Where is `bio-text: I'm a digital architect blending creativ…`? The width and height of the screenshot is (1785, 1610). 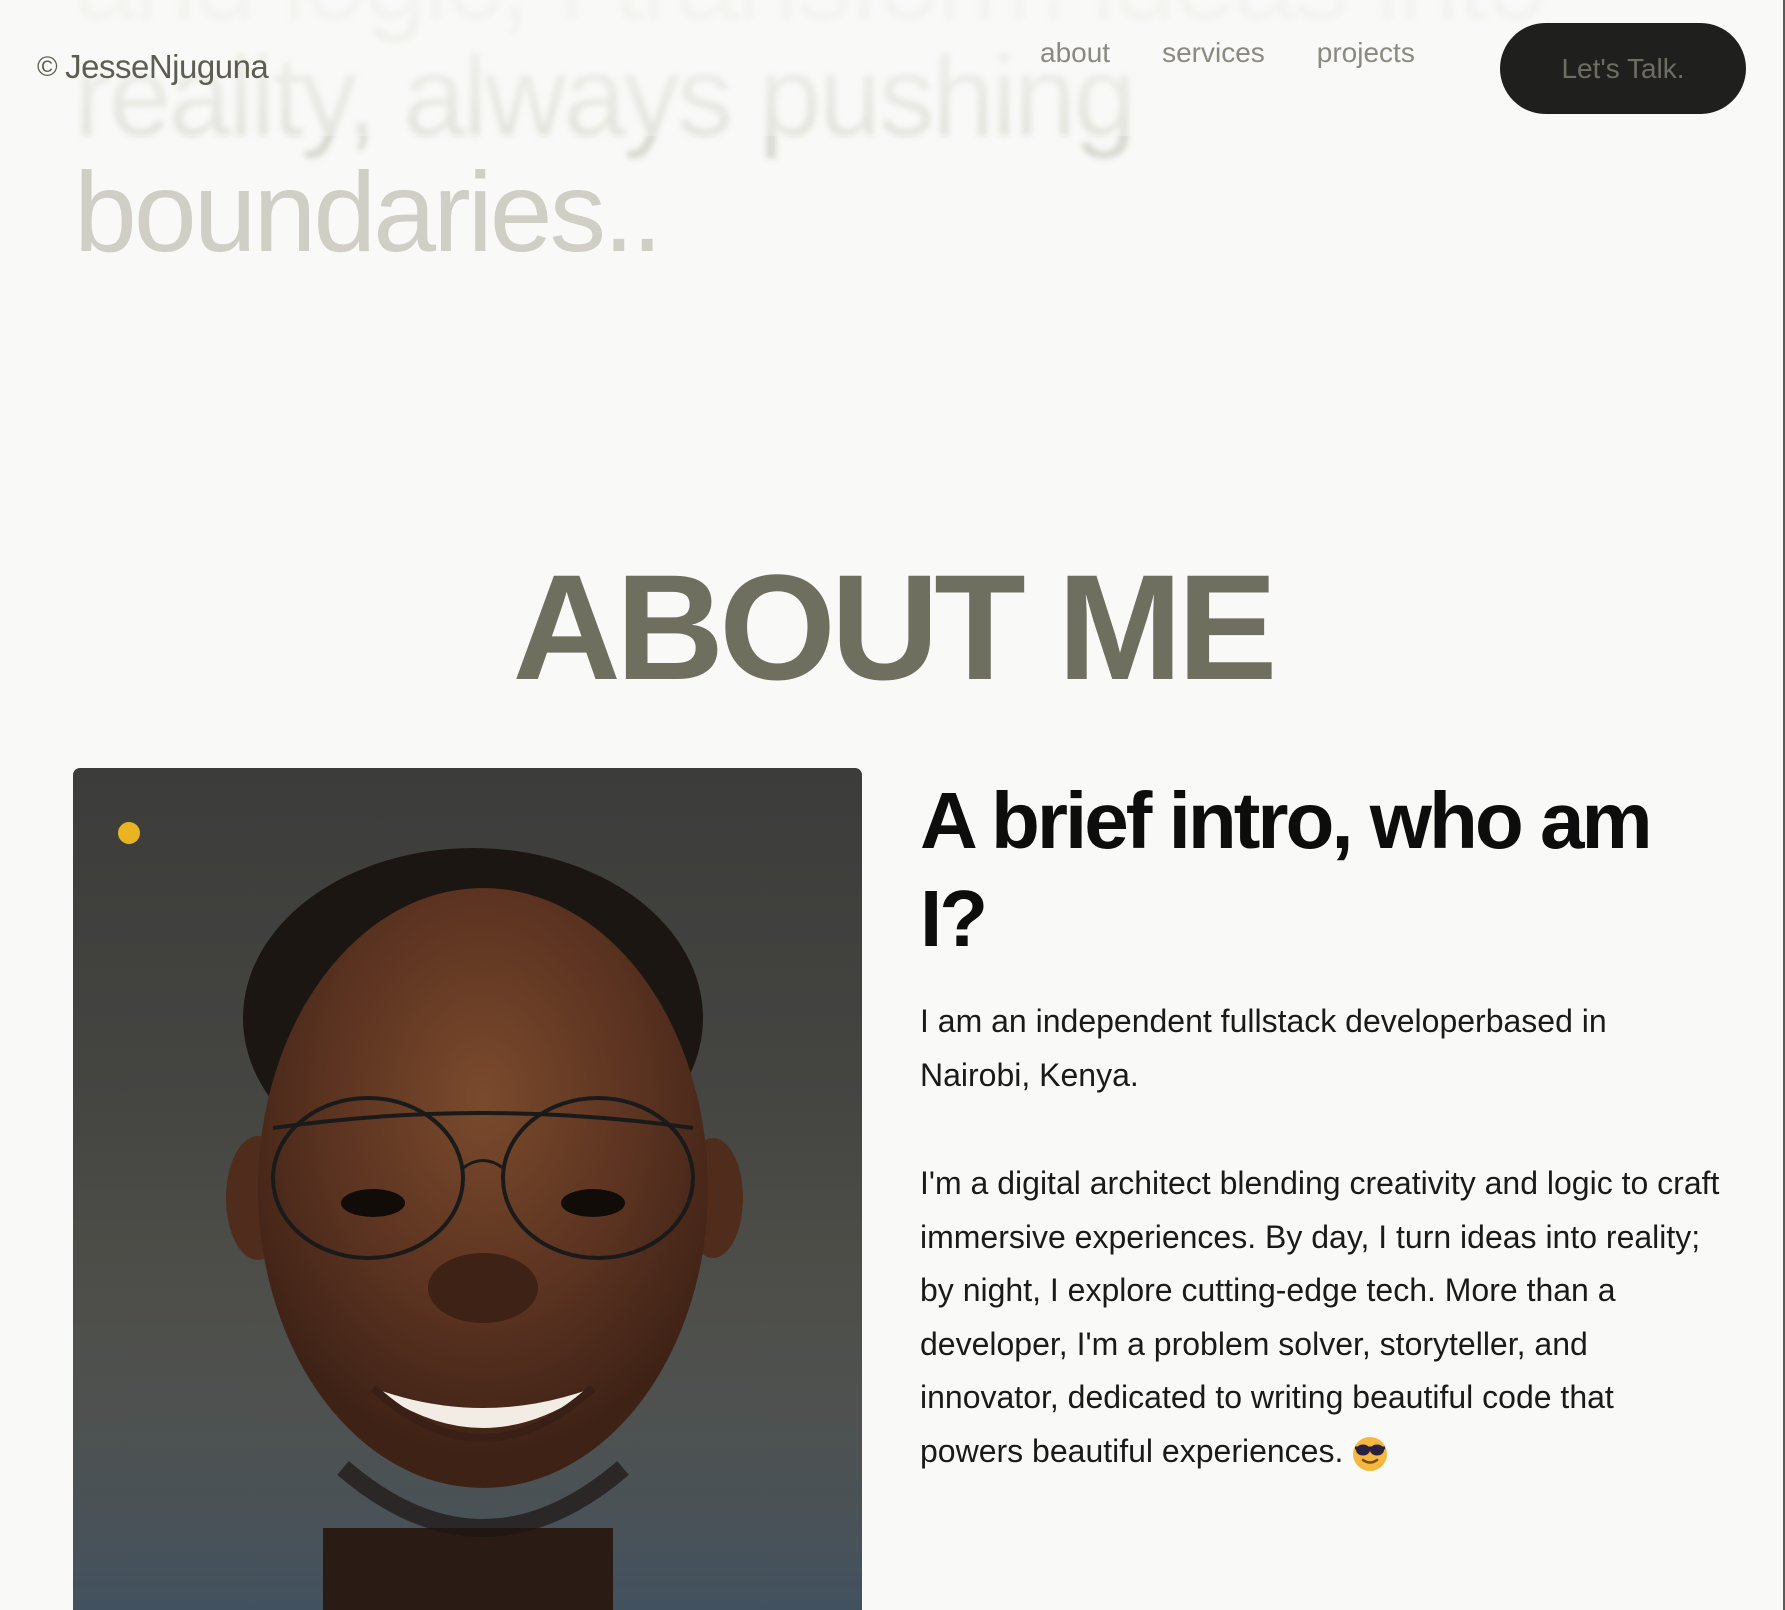 bio-text: I'm a digital architect blending creativ… is located at coordinates (1320, 1317).